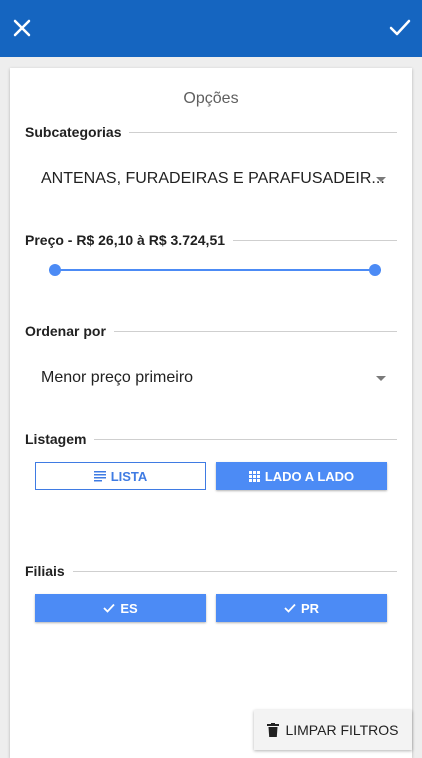  Describe the element at coordinates (55, 270) in the screenshot. I see `slider-min-handle` at that location.